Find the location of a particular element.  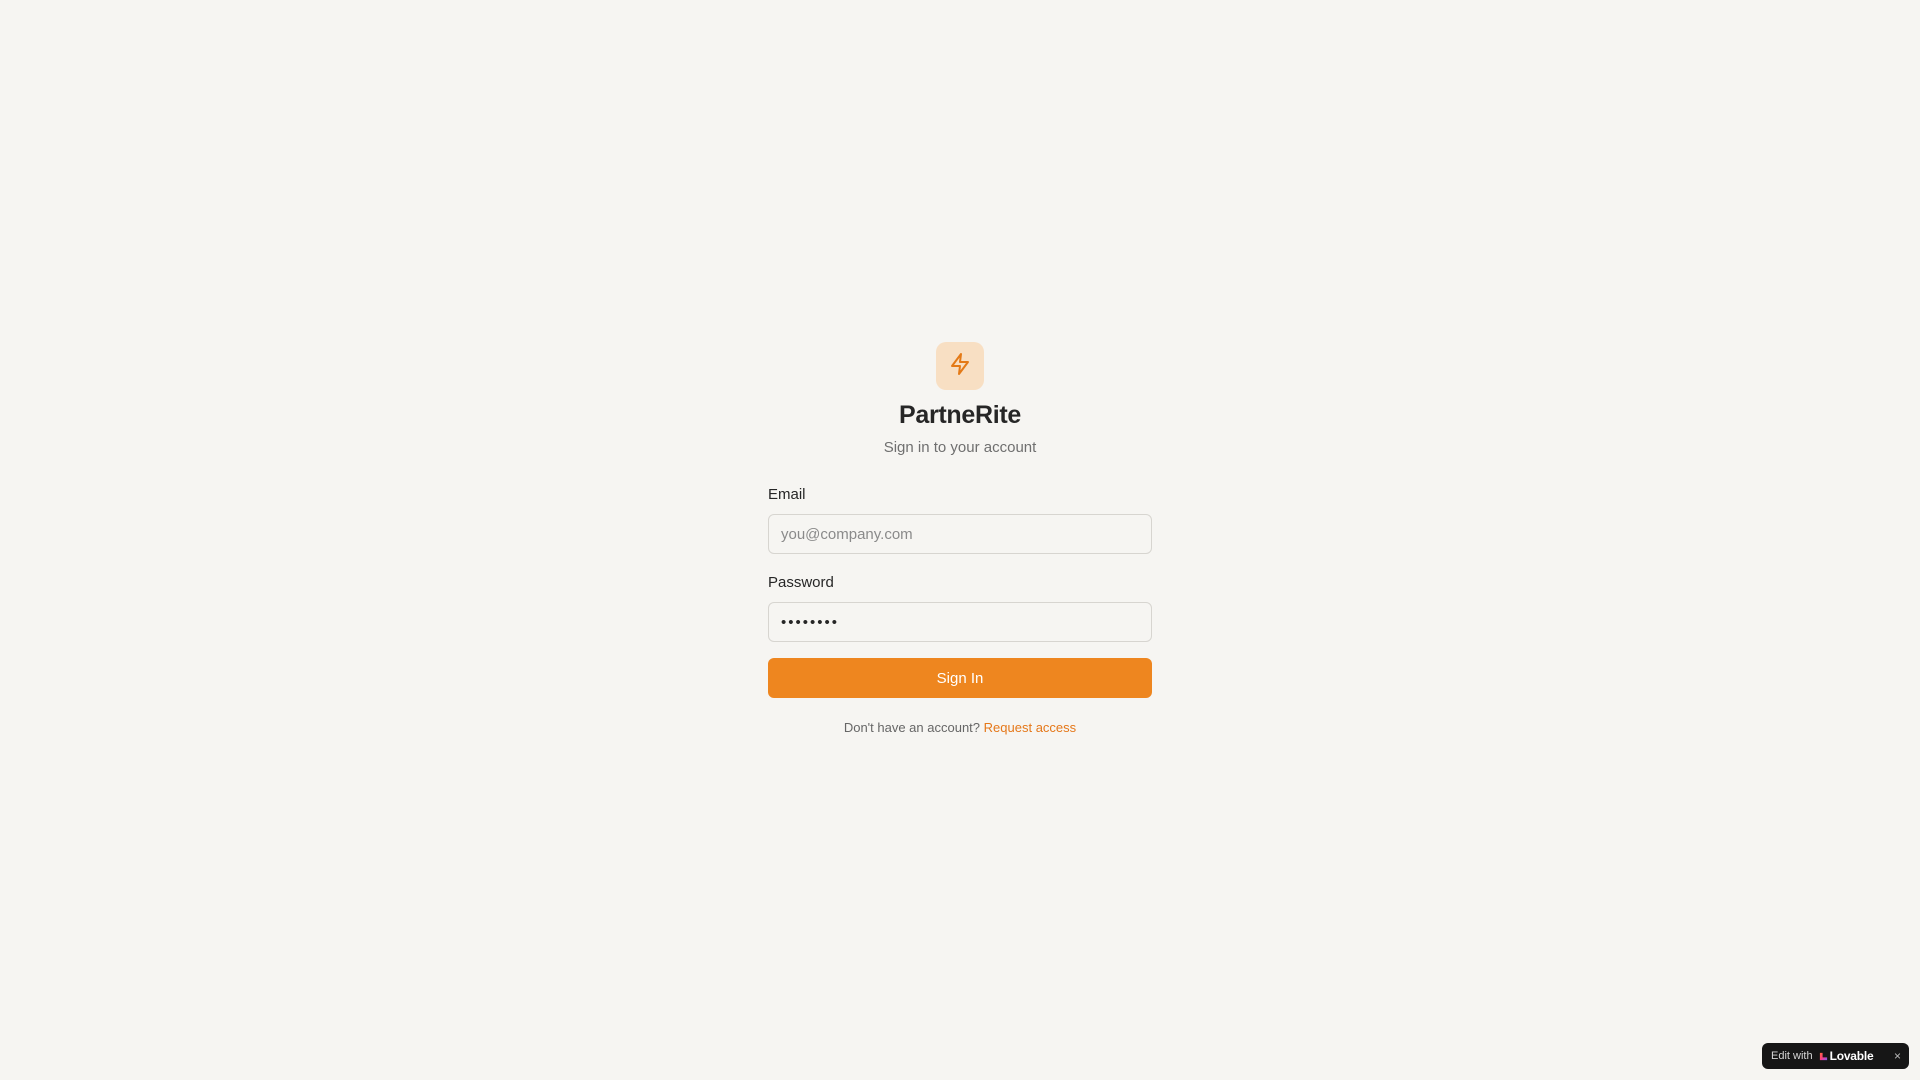

close-icon: × is located at coordinates (1897, 1056).